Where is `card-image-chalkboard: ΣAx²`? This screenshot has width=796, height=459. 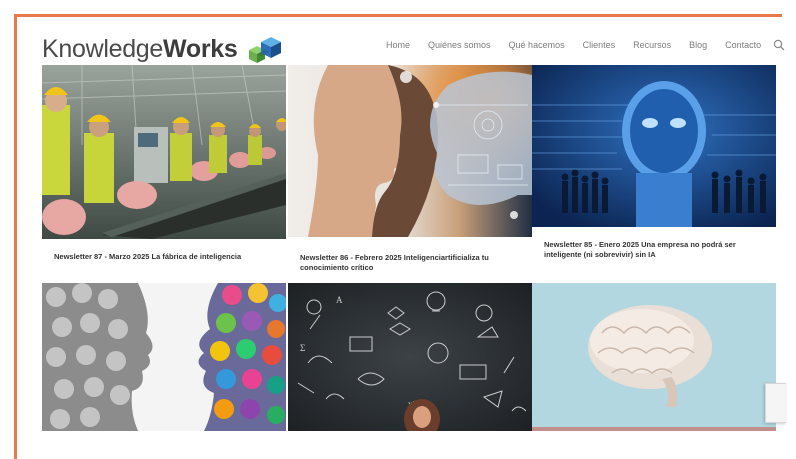 card-image-chalkboard: ΣAx² is located at coordinates (410, 357).